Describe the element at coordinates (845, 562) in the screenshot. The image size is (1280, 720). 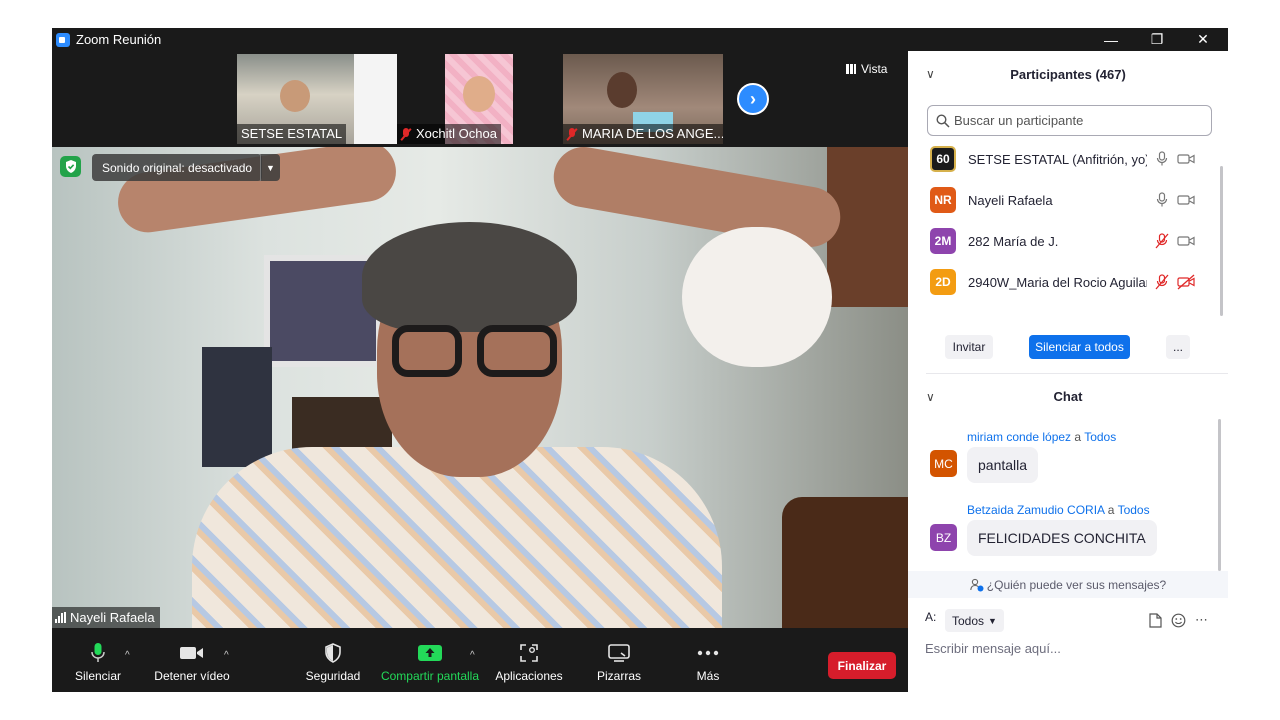
I see `chair` at that location.